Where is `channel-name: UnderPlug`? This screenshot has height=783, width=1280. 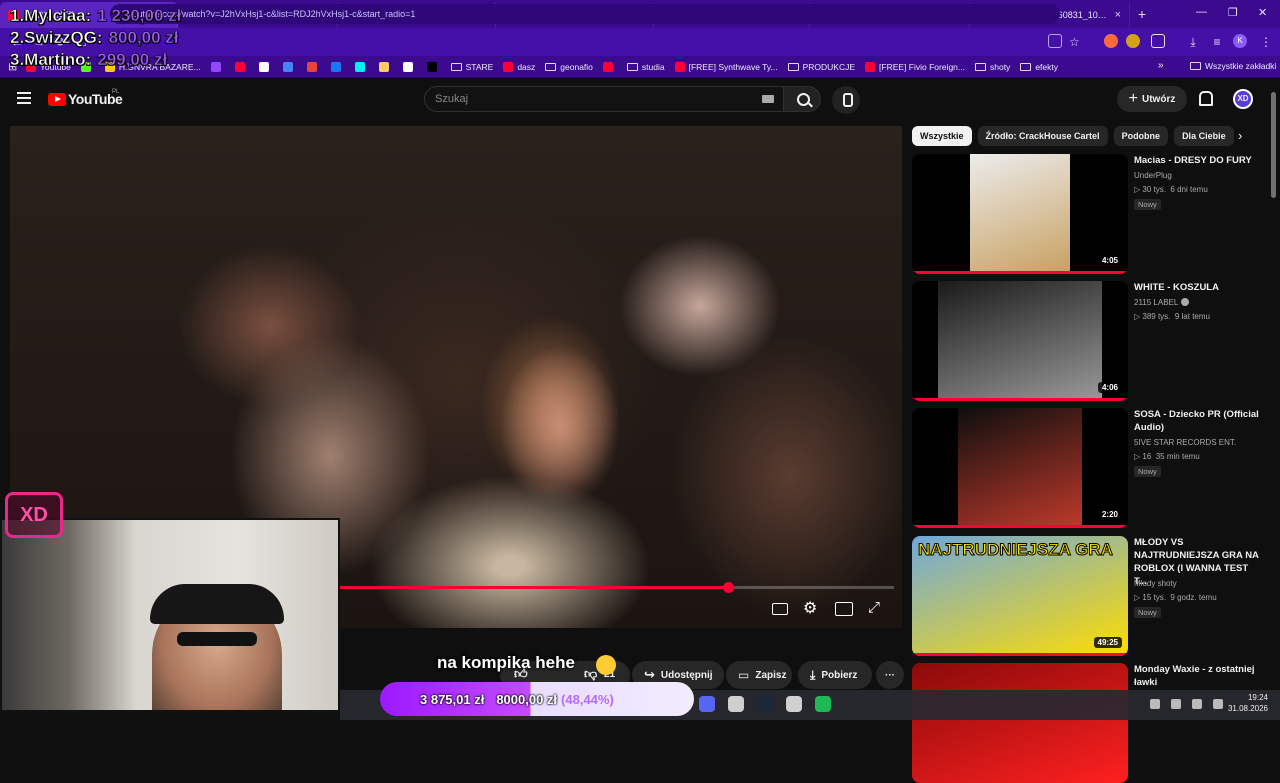
channel-name: UnderPlug is located at coordinates (1153, 175).